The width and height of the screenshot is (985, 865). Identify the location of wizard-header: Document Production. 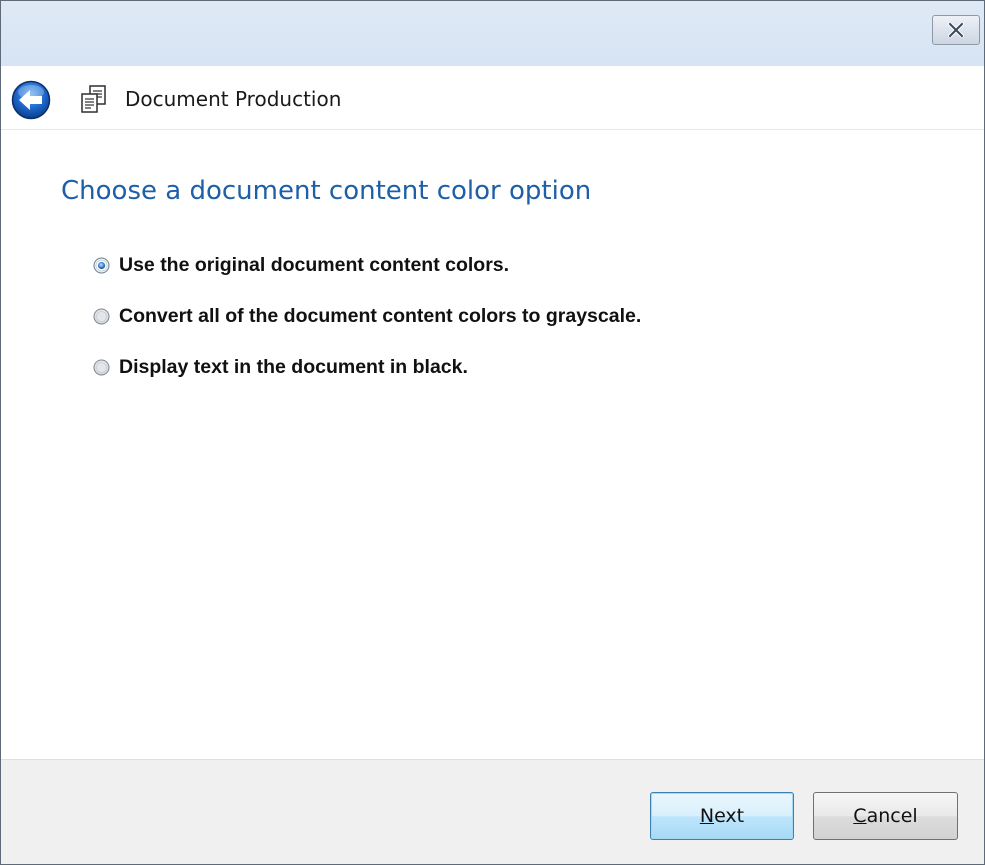
(492, 98).